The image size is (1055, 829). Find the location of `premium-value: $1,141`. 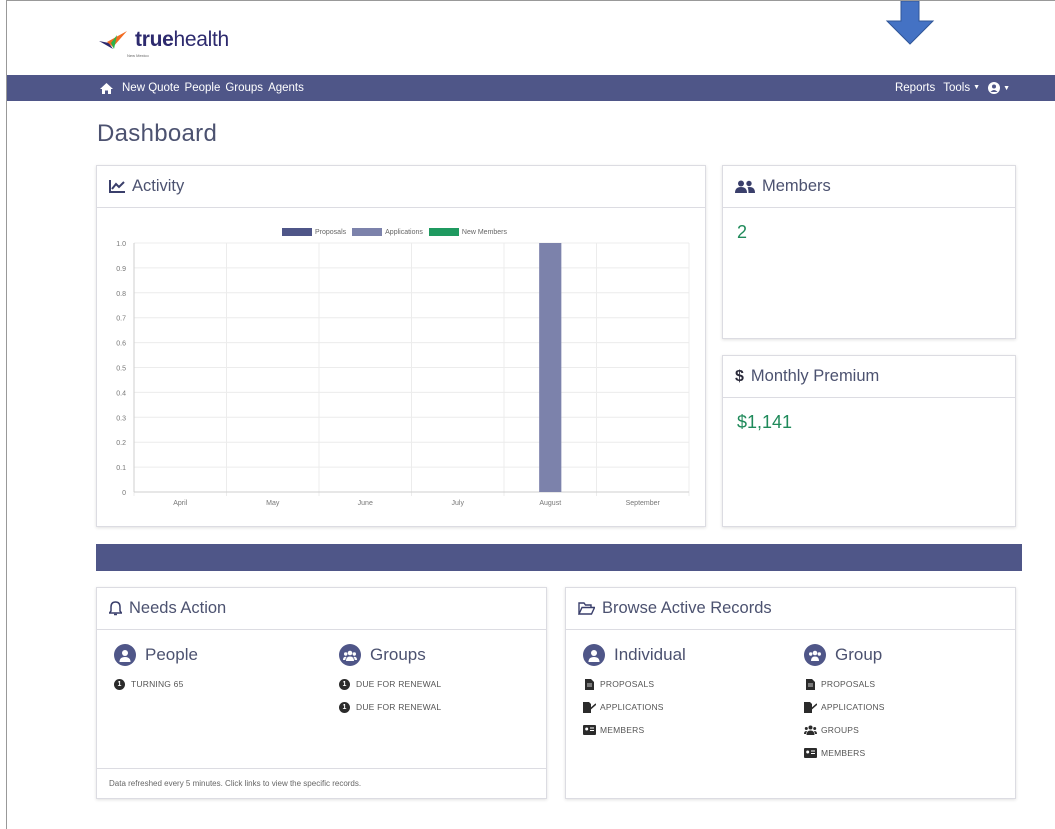

premium-value: $1,141 is located at coordinates (765, 422).